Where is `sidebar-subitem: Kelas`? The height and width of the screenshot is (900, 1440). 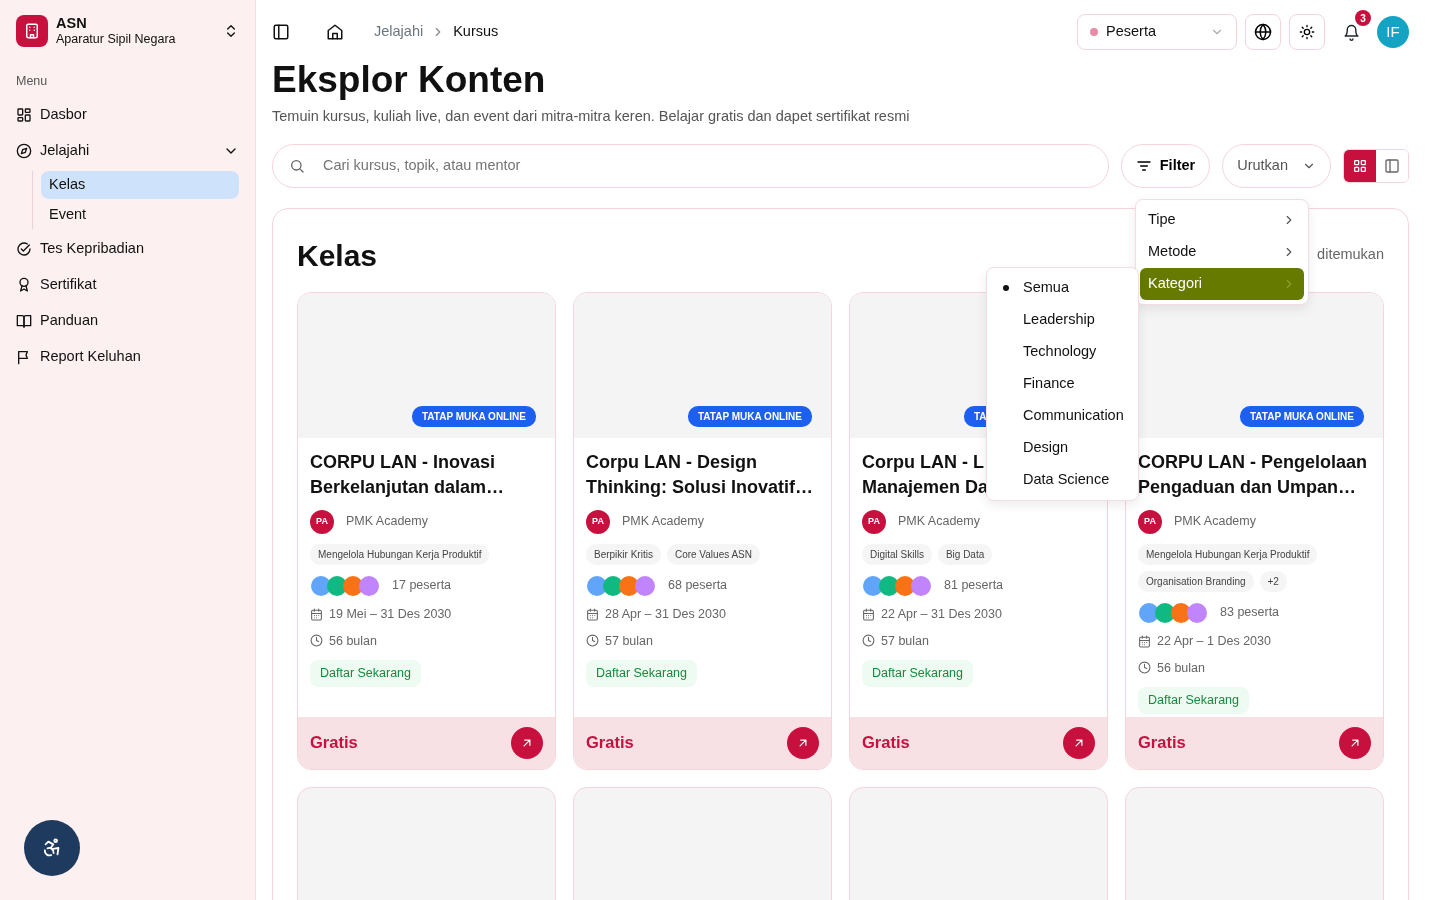 sidebar-subitem: Kelas is located at coordinates (140, 184).